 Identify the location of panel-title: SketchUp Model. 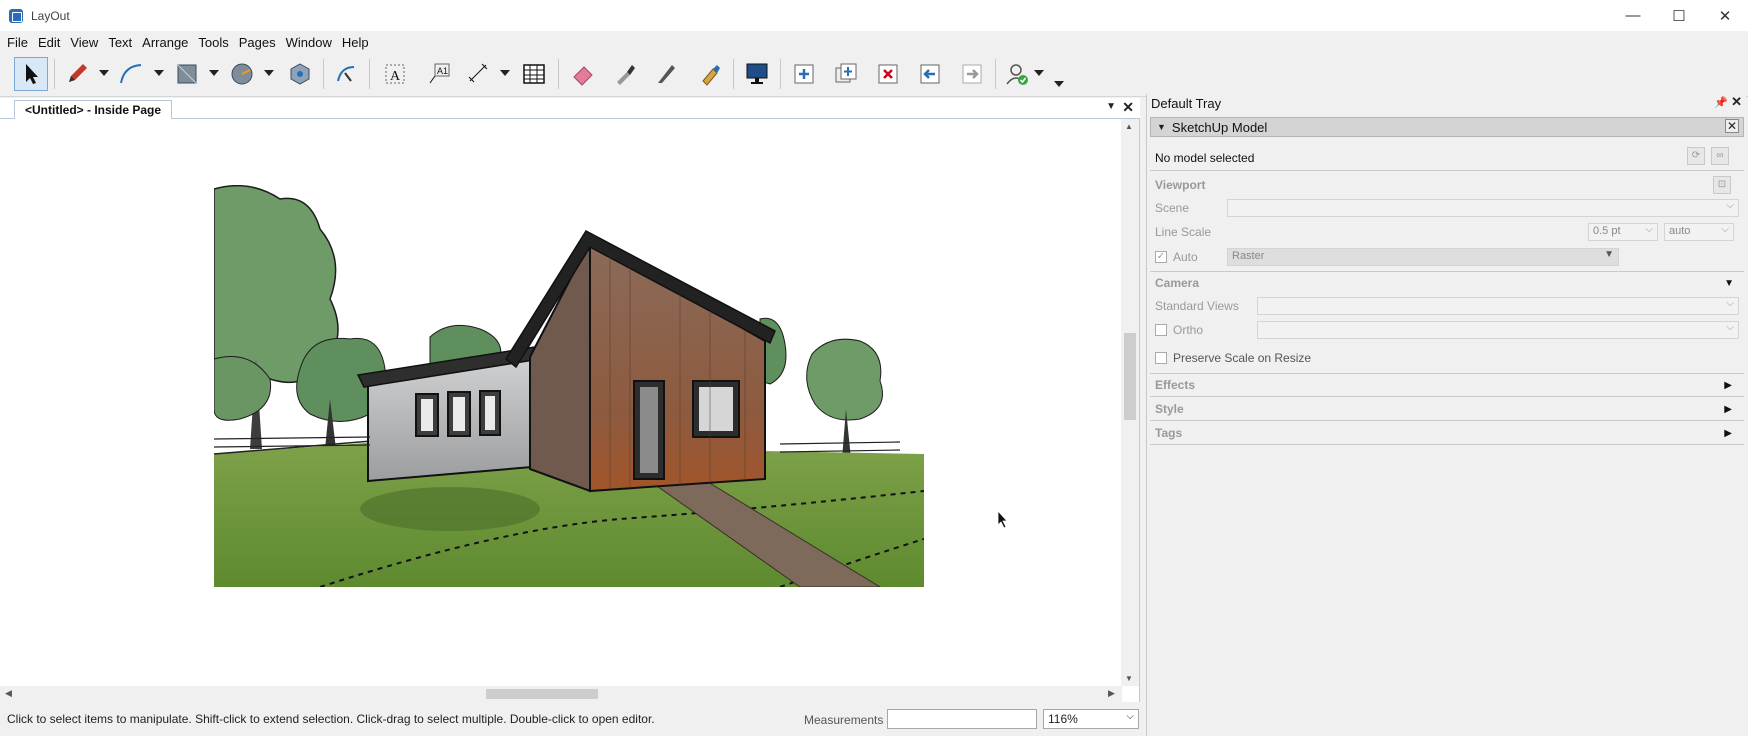
(1219, 127).